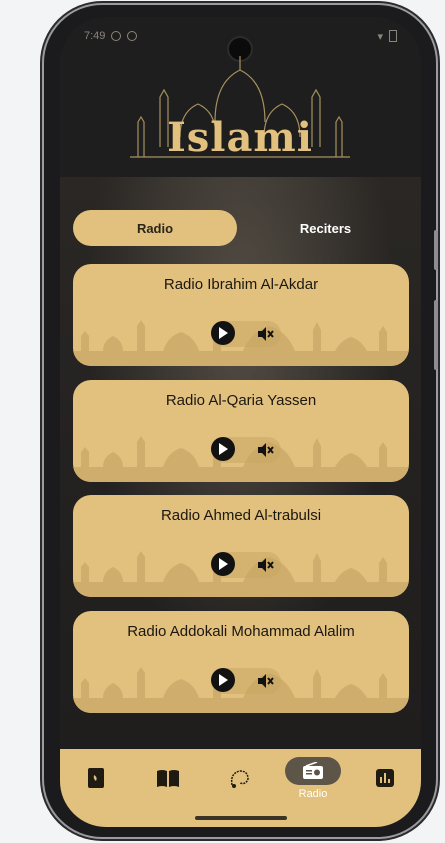 The image size is (445, 843). I want to click on home-indicator, so click(241, 818).